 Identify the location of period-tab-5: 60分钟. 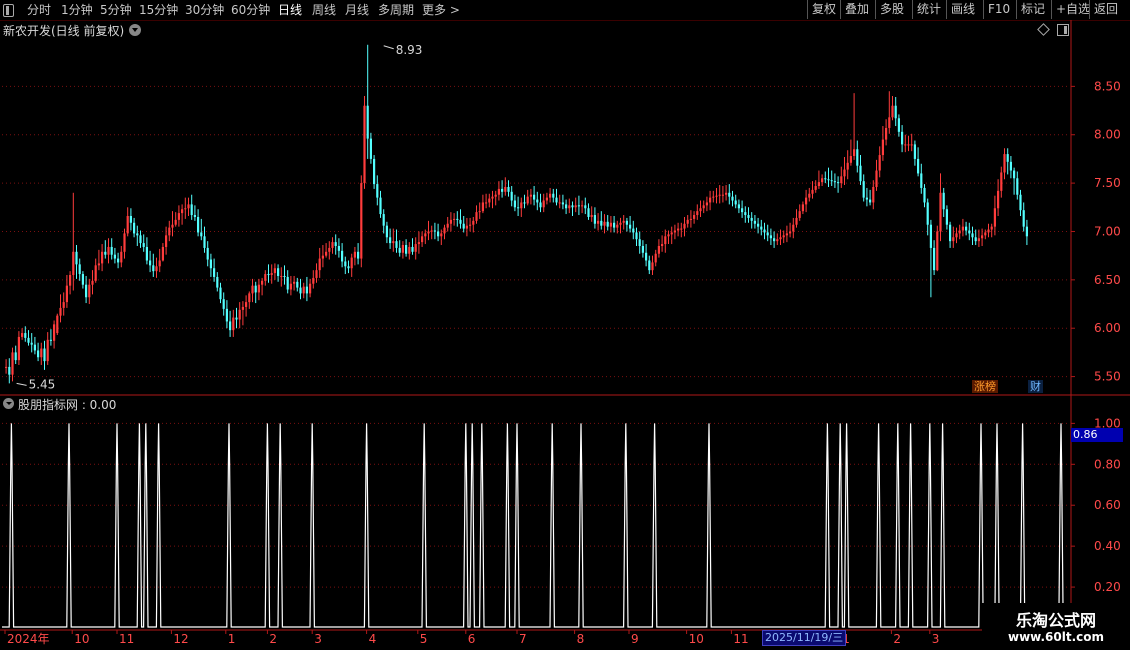
(250, 10).